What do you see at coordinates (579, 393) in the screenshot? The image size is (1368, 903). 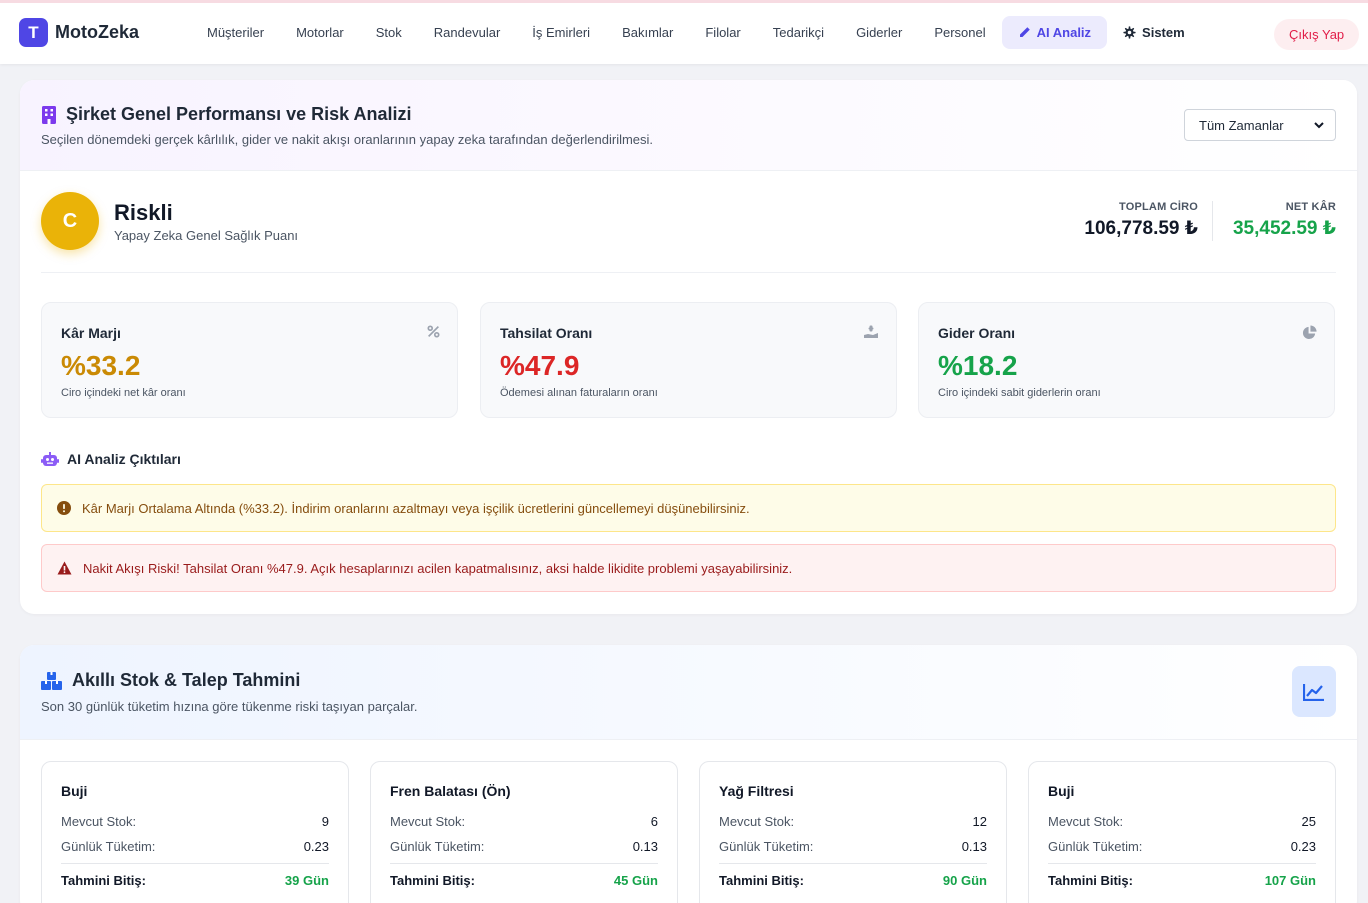 I see `metric-note: Ödemesi alınan faturaların oranı` at bounding box center [579, 393].